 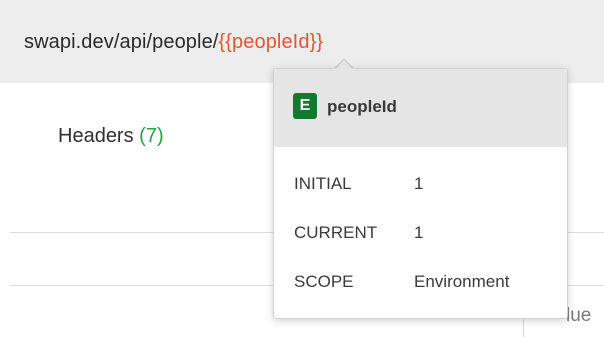 What do you see at coordinates (420, 108) in the screenshot?
I see `tooltip-header: E peopleId` at bounding box center [420, 108].